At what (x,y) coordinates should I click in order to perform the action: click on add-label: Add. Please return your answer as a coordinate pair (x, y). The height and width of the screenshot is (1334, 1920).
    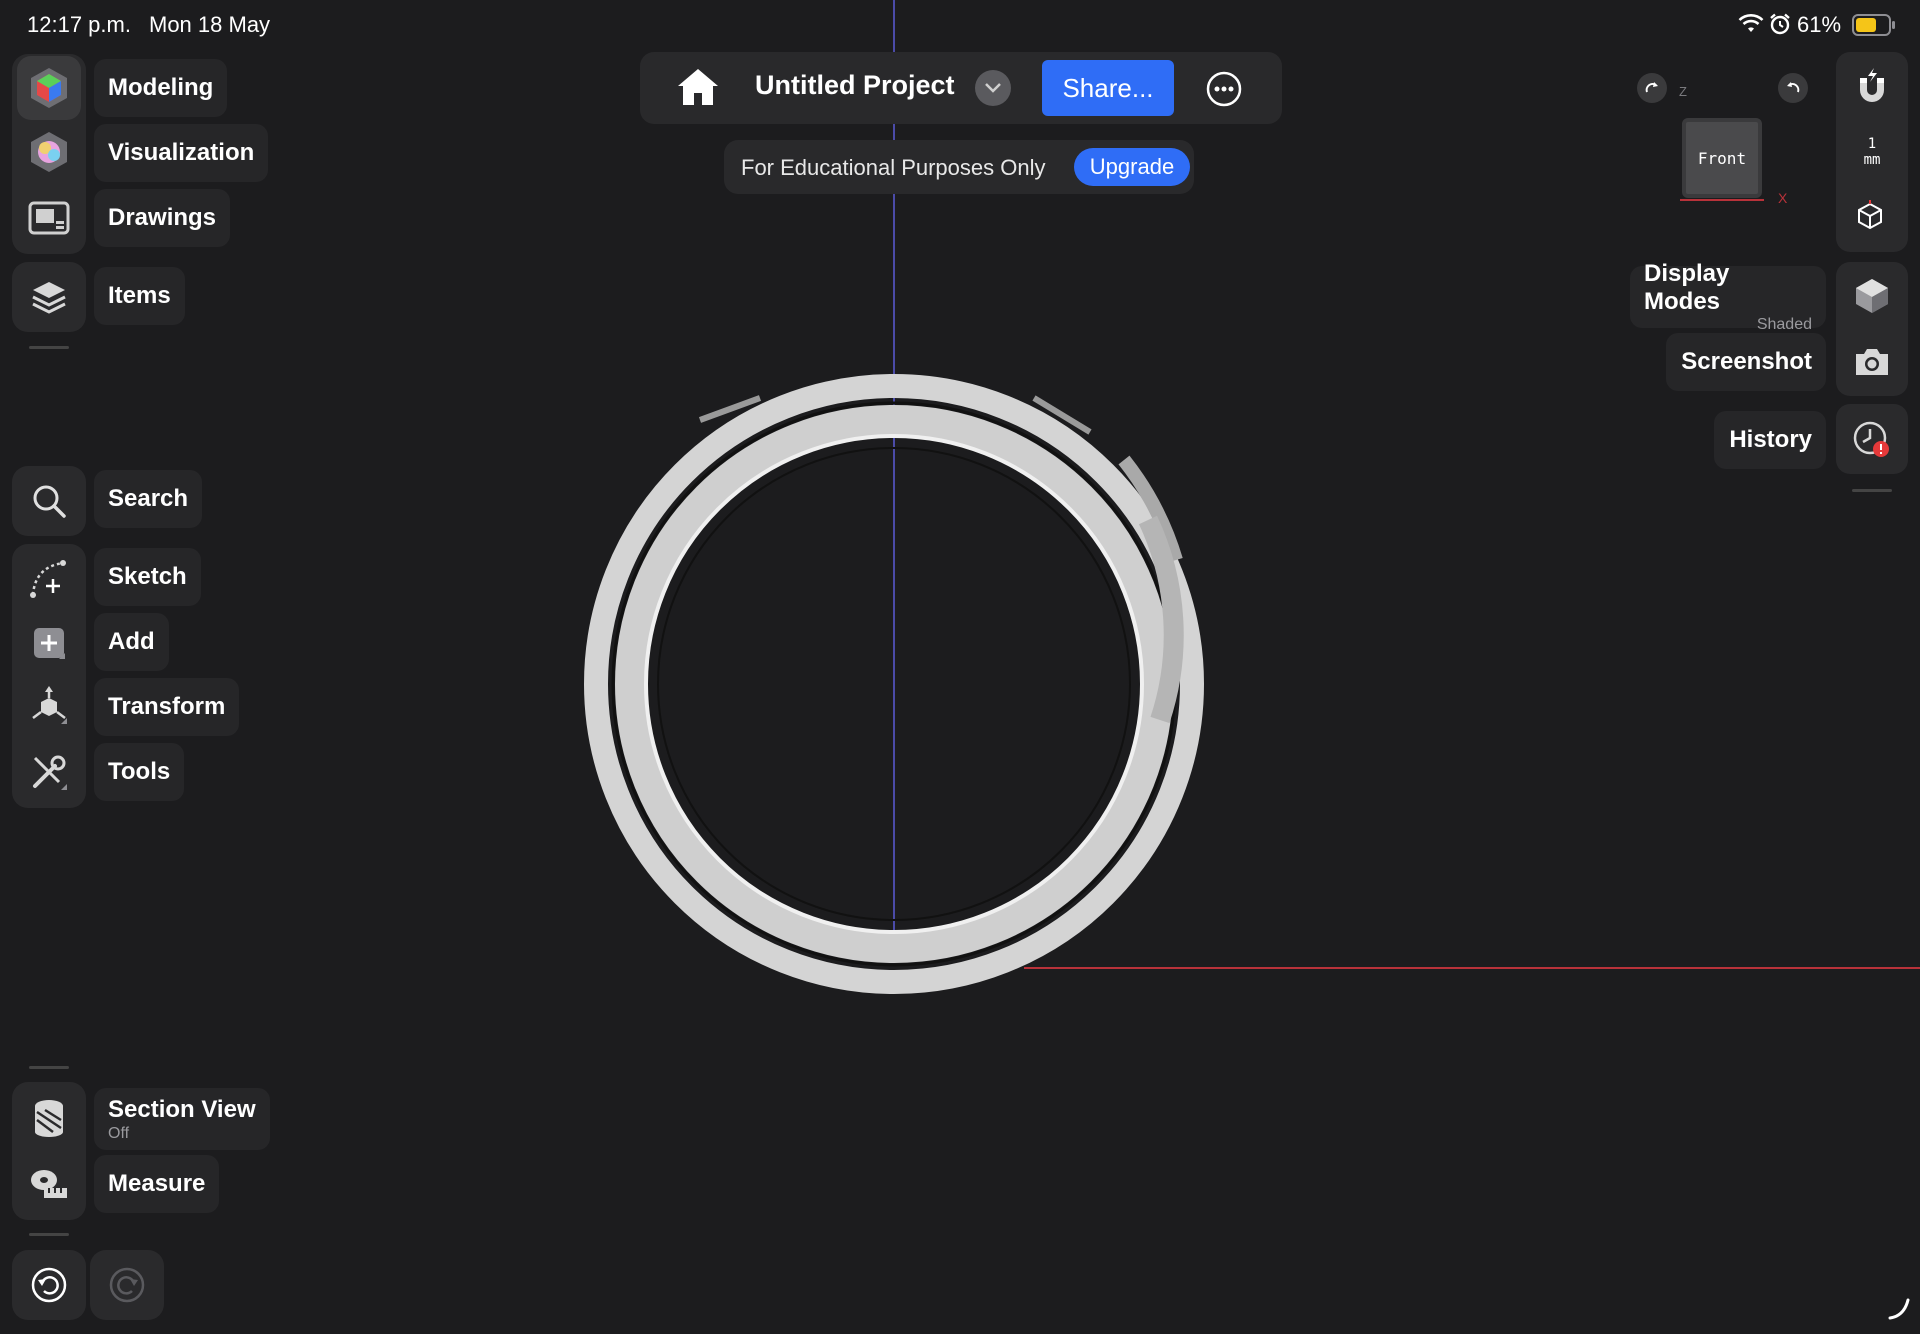
    Looking at the image, I should click on (131, 641).